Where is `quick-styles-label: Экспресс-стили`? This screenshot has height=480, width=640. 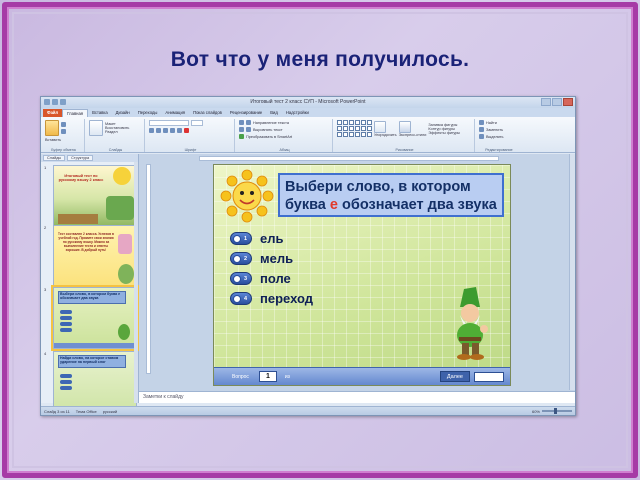 quick-styles-label: Экспресс-стили is located at coordinates (412, 134).